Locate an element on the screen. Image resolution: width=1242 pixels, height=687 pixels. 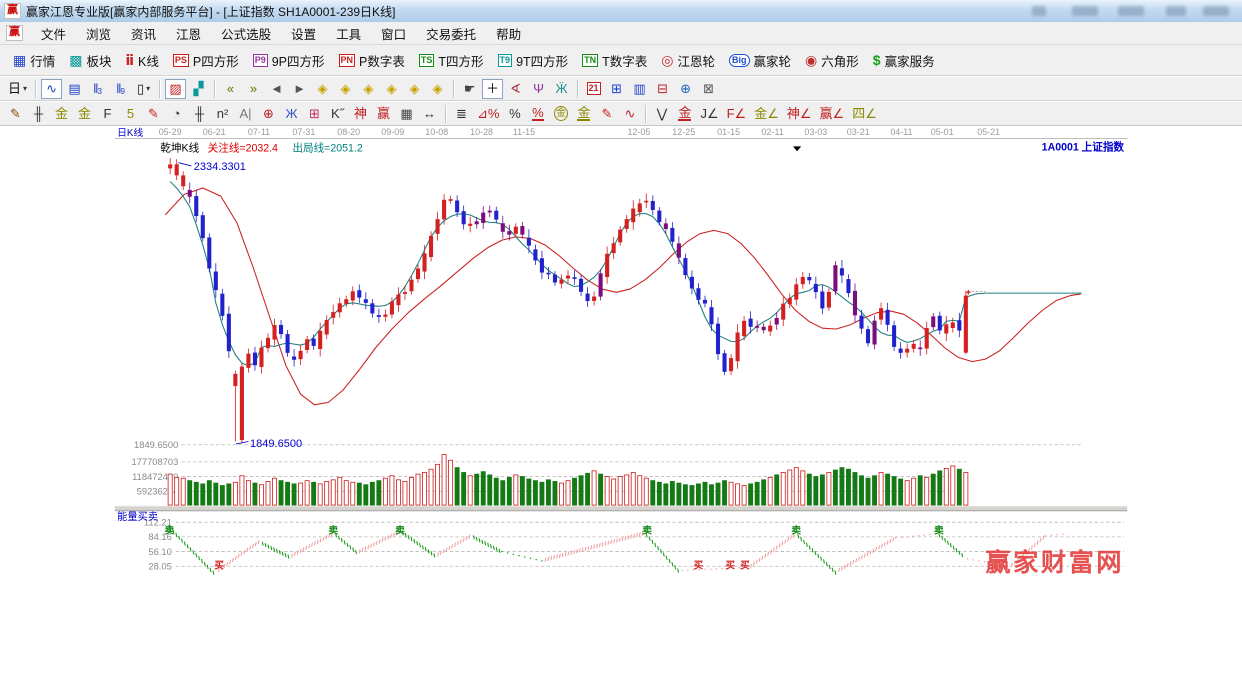
candle-style-dropdown-button: ▯ ▾ is located at coordinates (143, 89).